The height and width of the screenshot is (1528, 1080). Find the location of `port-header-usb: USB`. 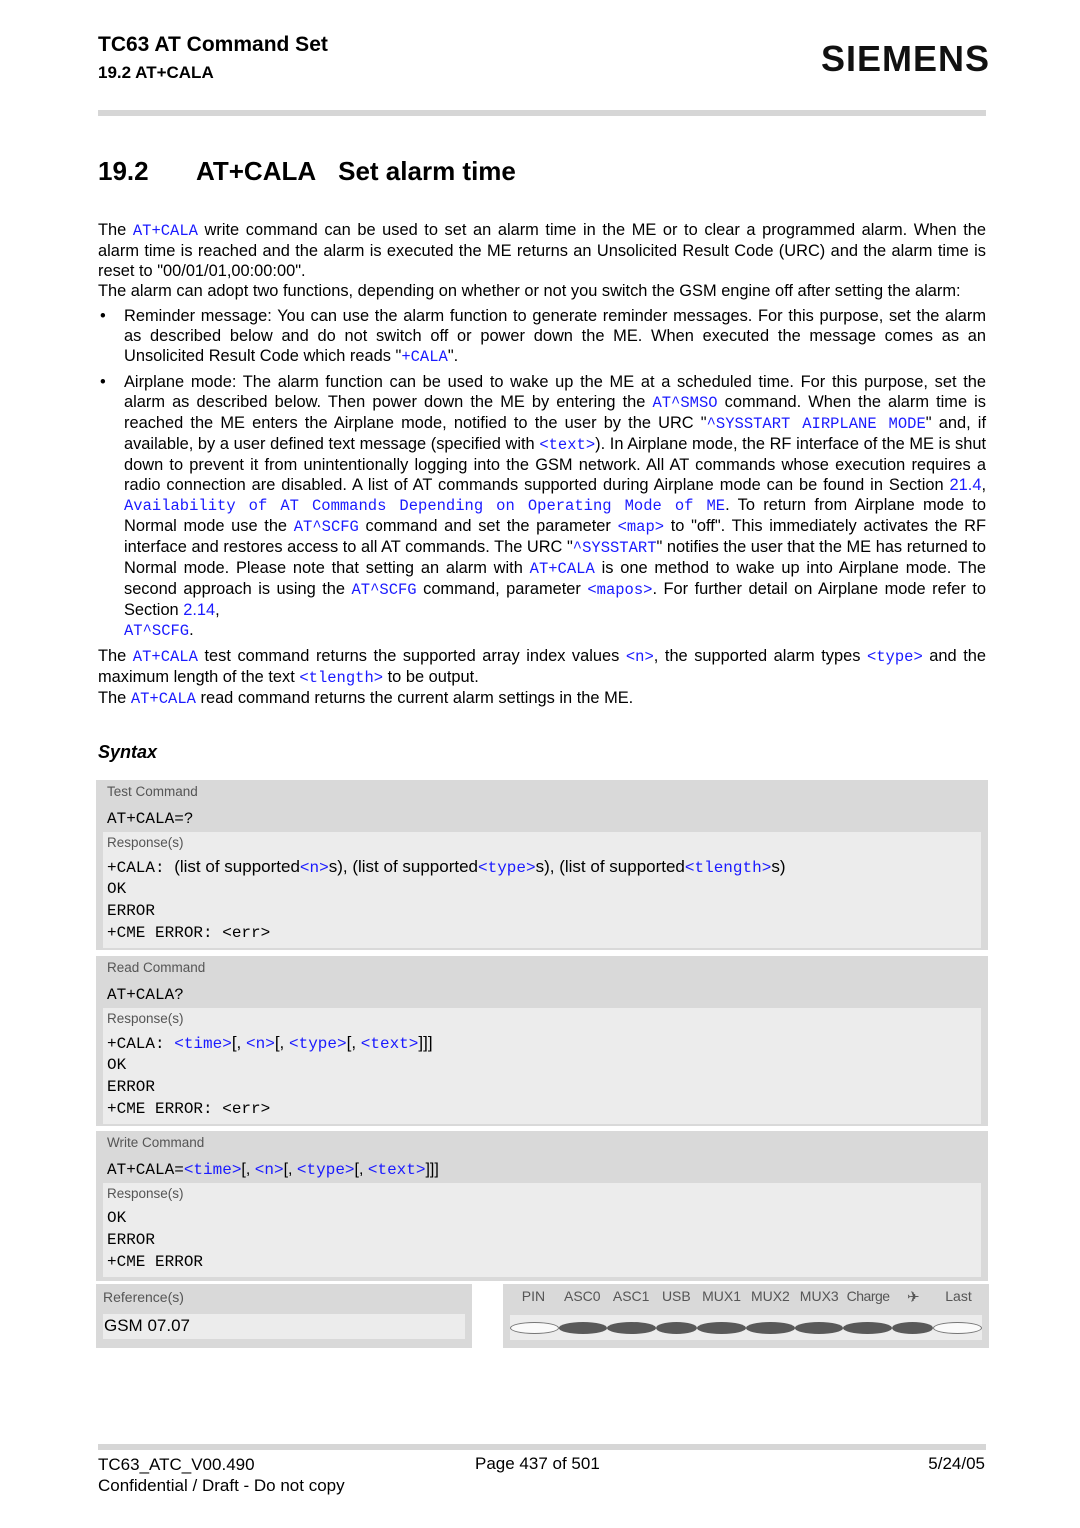

port-header-usb: USB is located at coordinates (676, 1296).